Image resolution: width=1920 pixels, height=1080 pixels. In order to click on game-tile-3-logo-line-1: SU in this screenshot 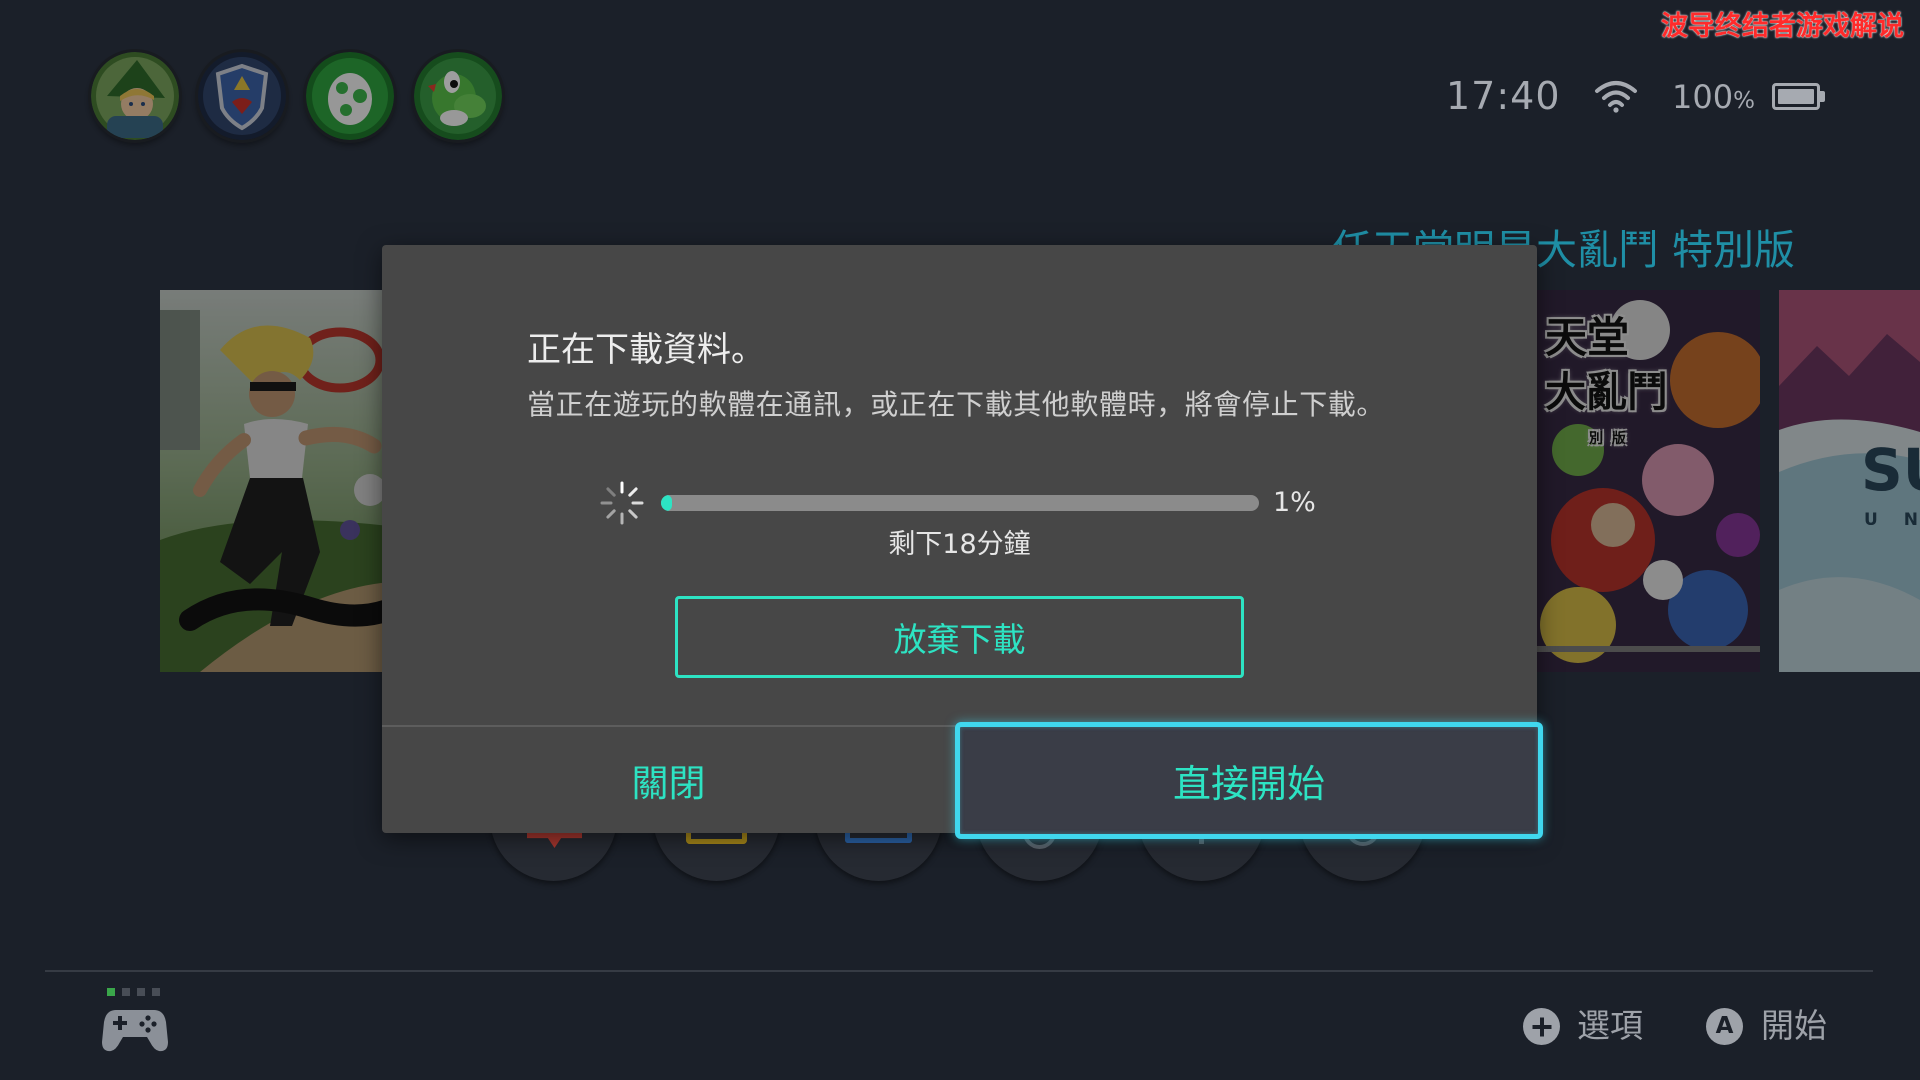, I will do `click(1890, 470)`.